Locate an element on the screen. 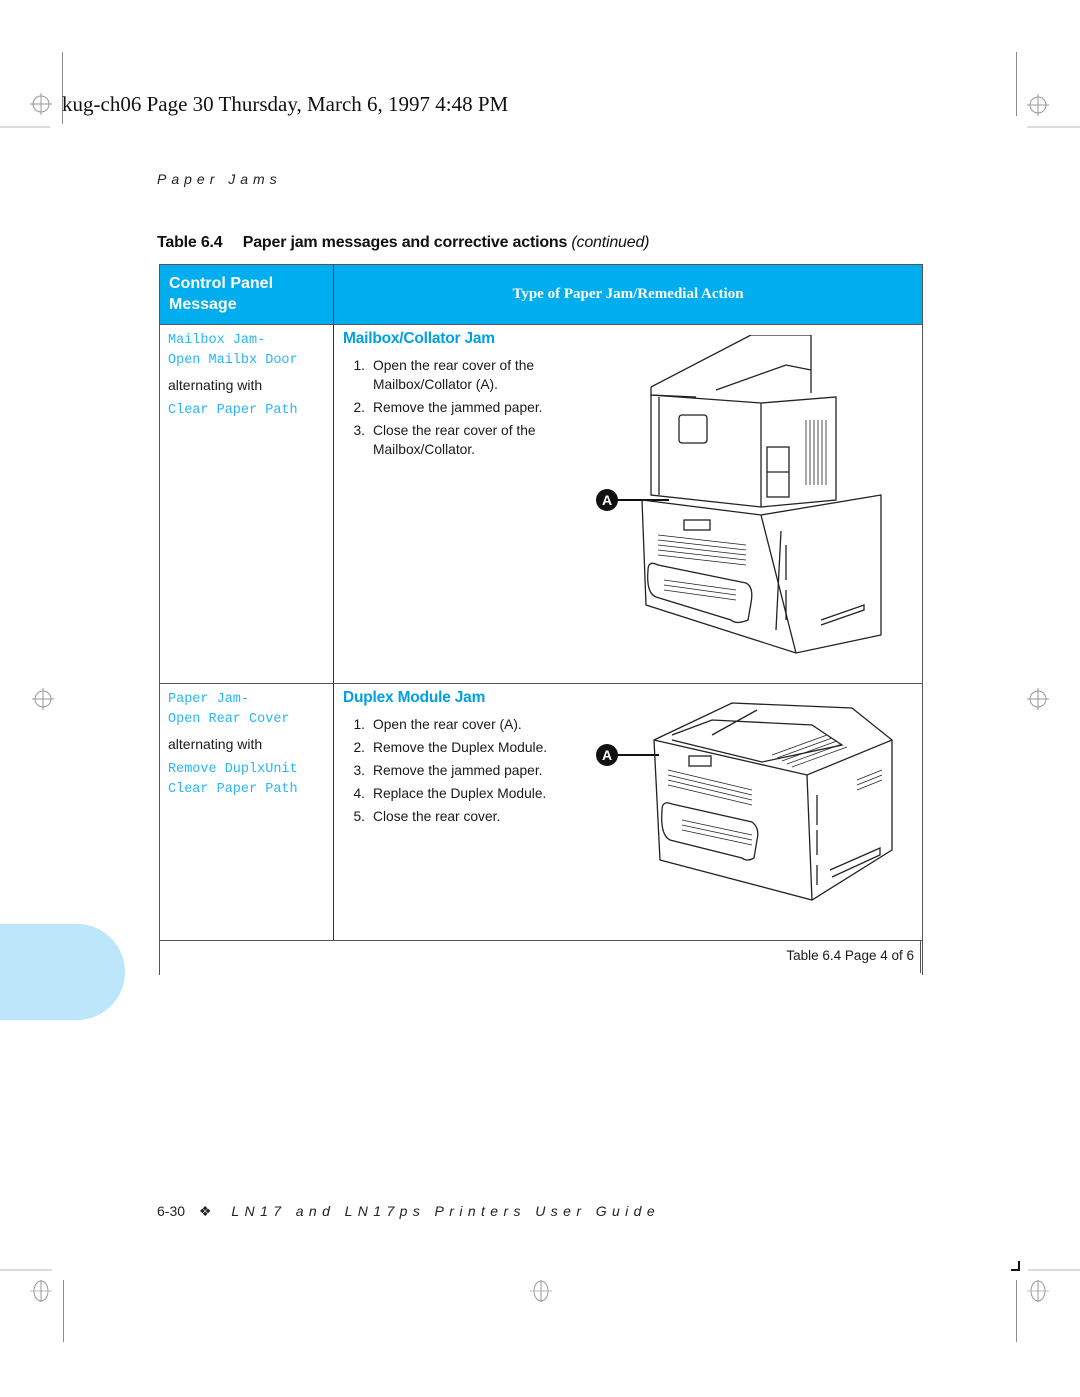 This screenshot has width=1080, height=1397. lcd-message: Remove DuplxUnit is located at coordinates (233, 769).